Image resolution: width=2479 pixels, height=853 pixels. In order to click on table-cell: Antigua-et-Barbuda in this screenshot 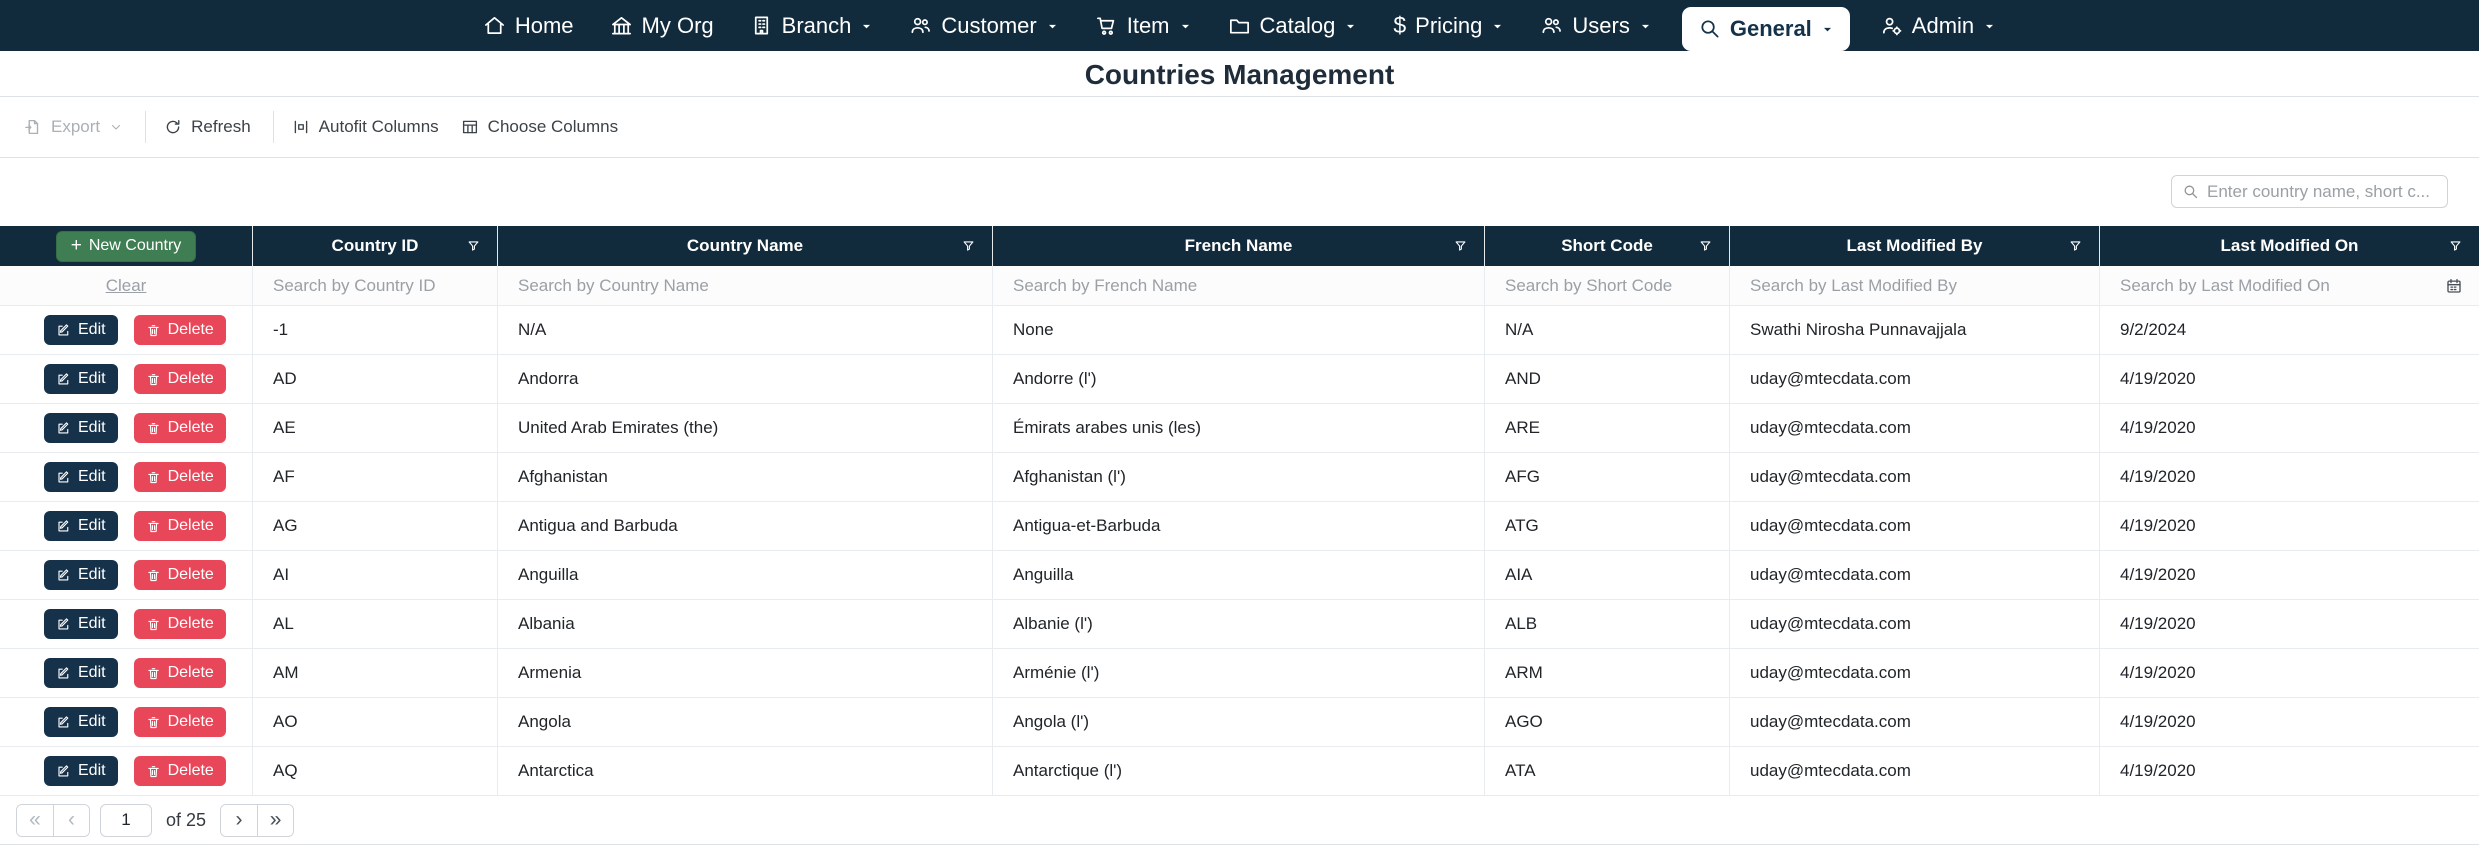, I will do `click(1239, 526)`.